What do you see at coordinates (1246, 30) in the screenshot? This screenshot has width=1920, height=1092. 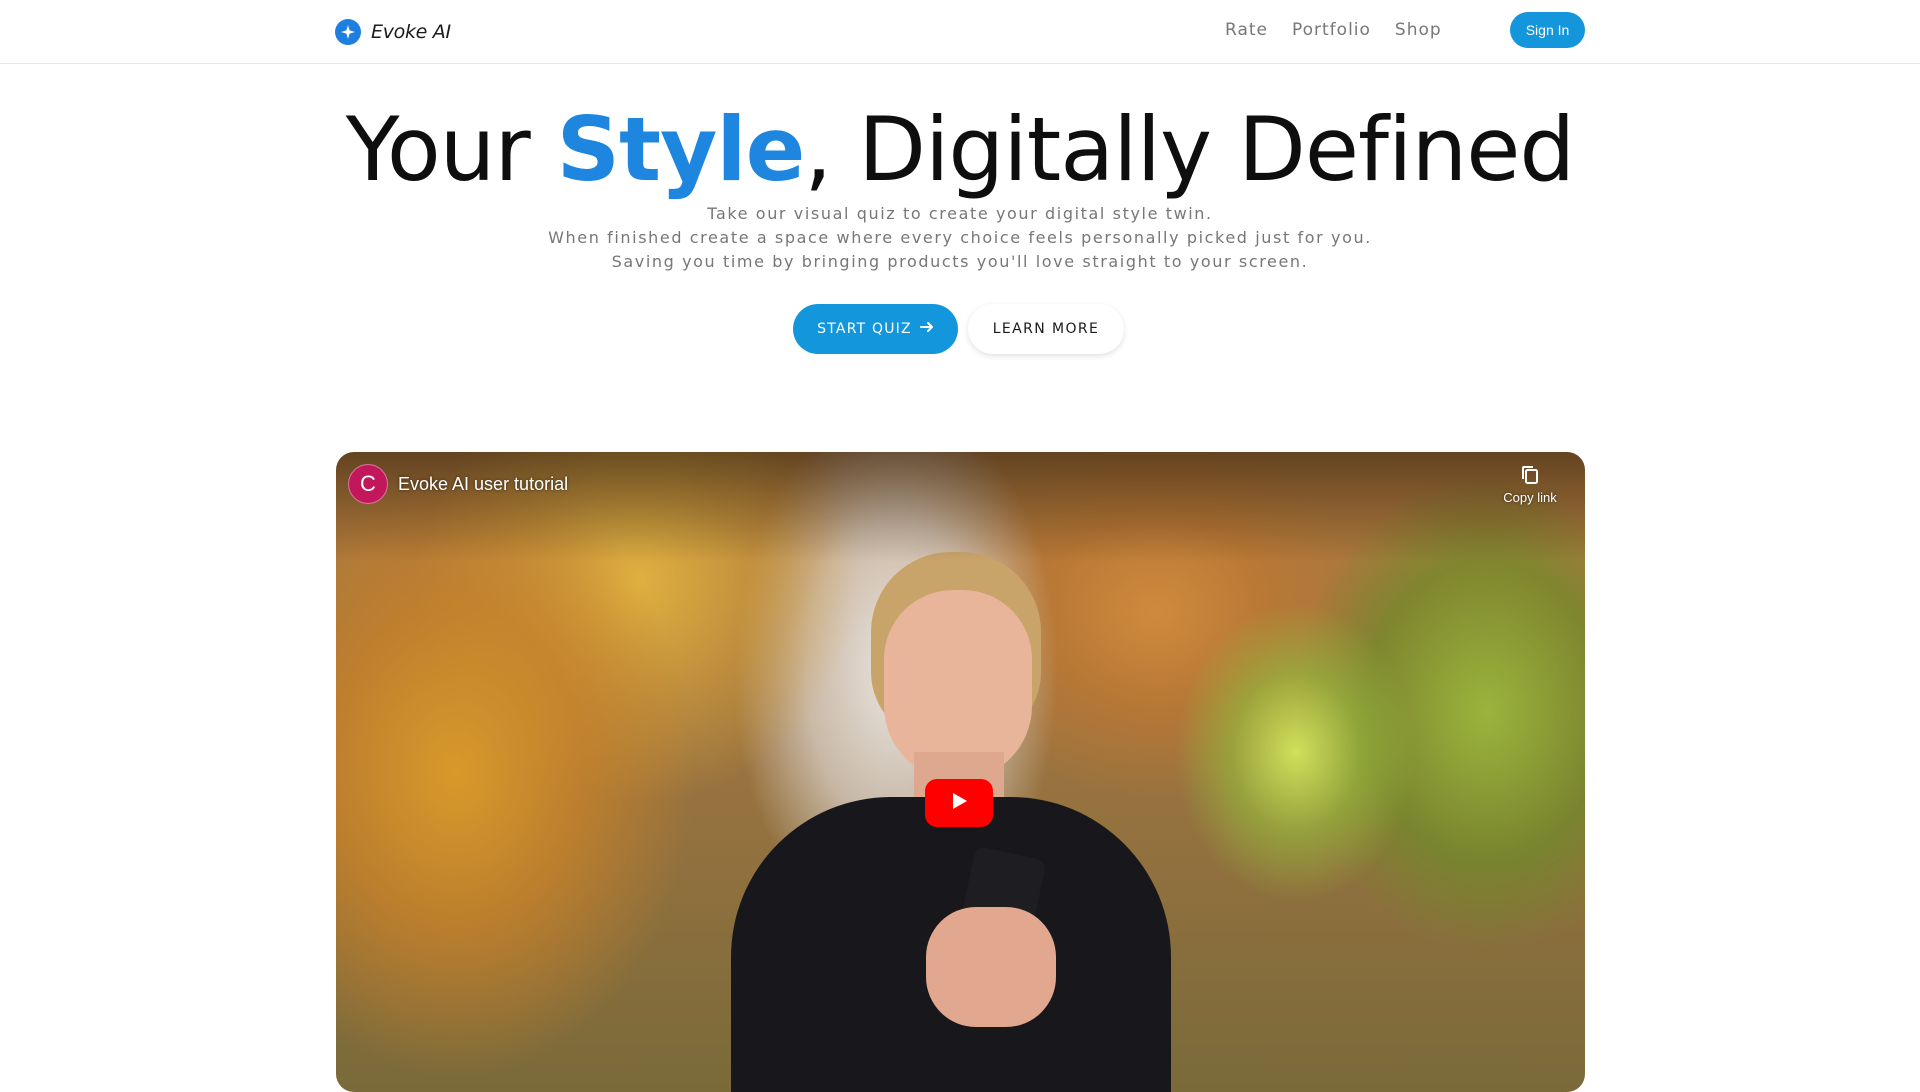 I see `nav-link-rate: Rate` at bounding box center [1246, 30].